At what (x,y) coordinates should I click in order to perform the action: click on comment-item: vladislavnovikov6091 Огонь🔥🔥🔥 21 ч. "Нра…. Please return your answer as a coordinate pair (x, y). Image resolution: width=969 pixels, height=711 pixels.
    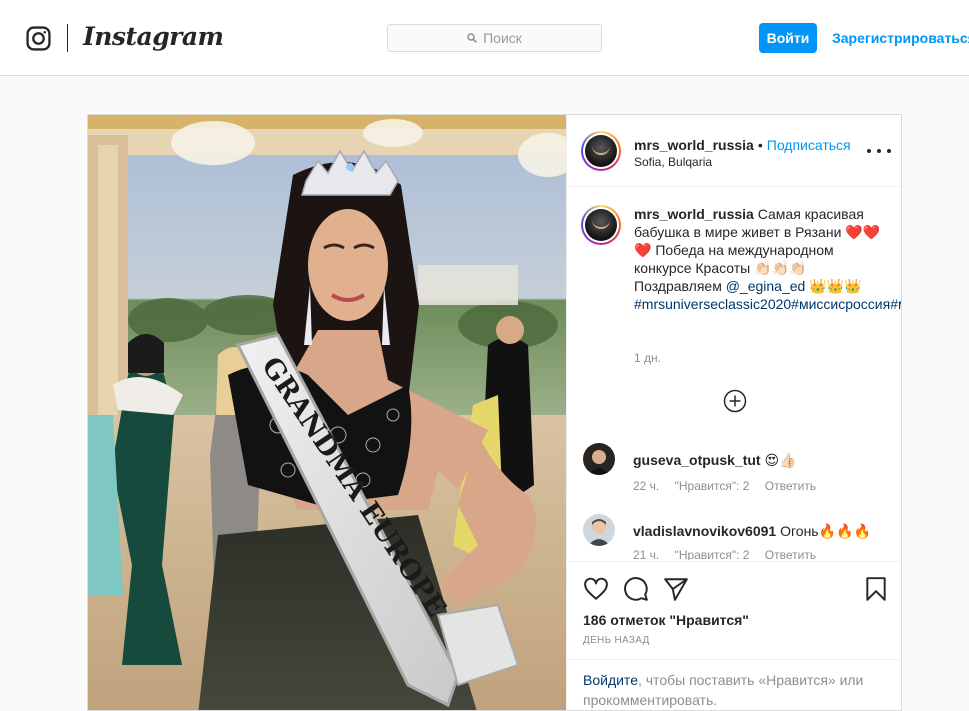
    Looking at the image, I should click on (738, 537).